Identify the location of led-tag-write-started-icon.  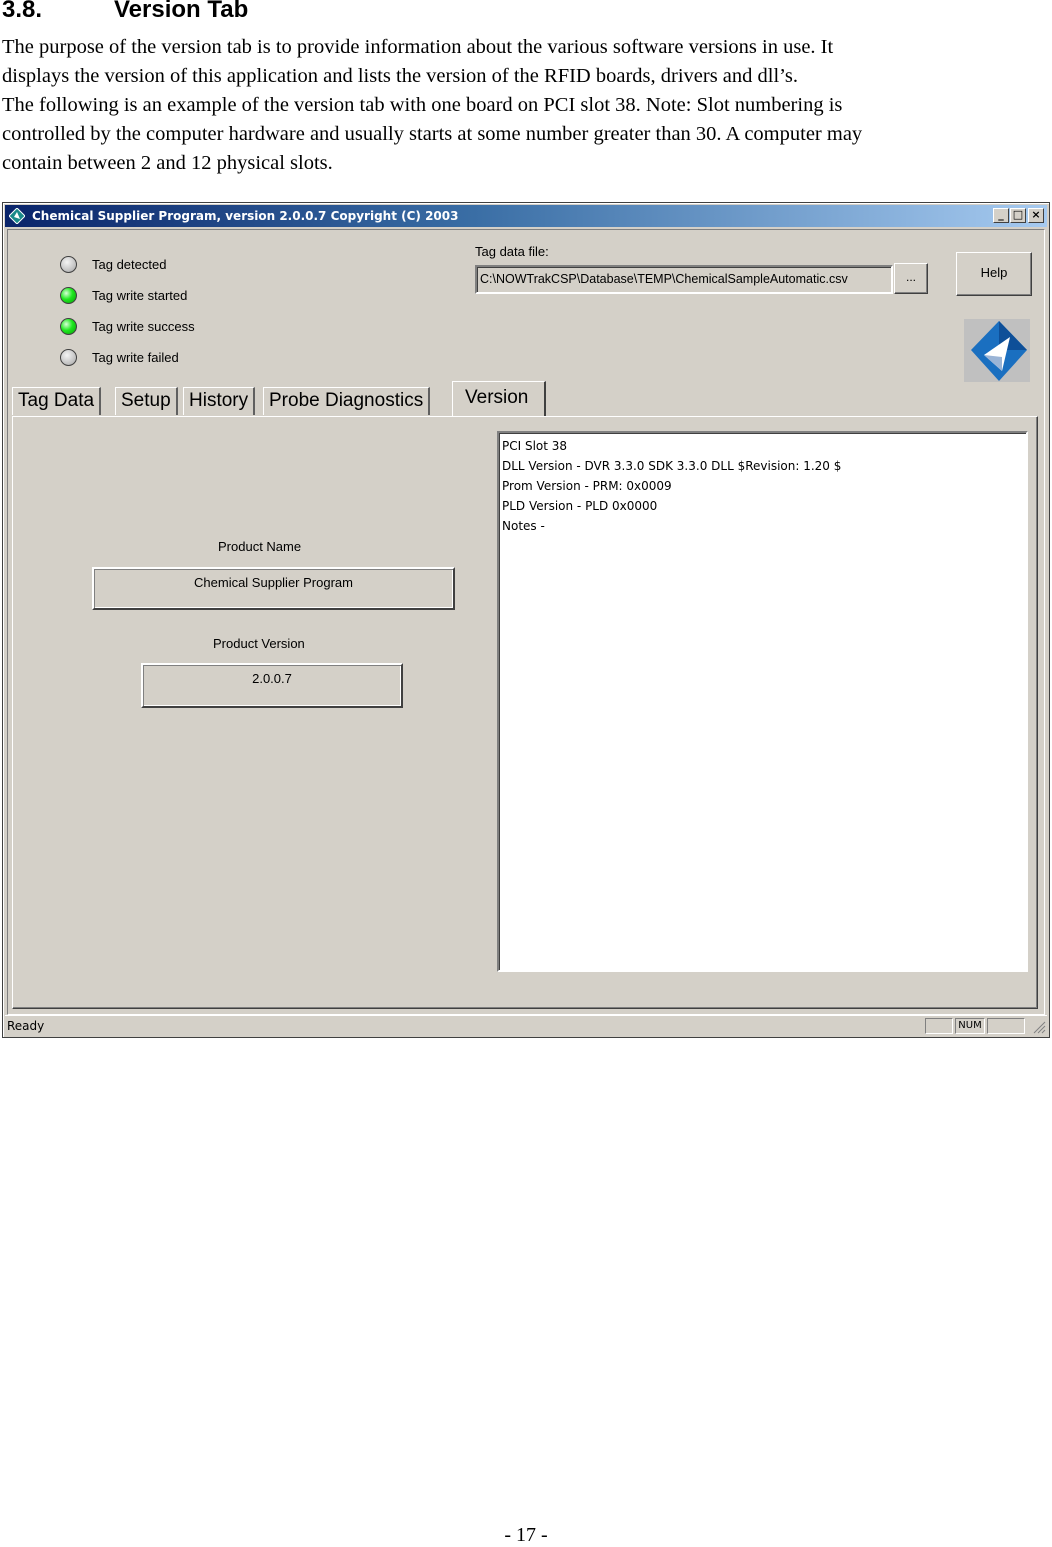
(68, 295).